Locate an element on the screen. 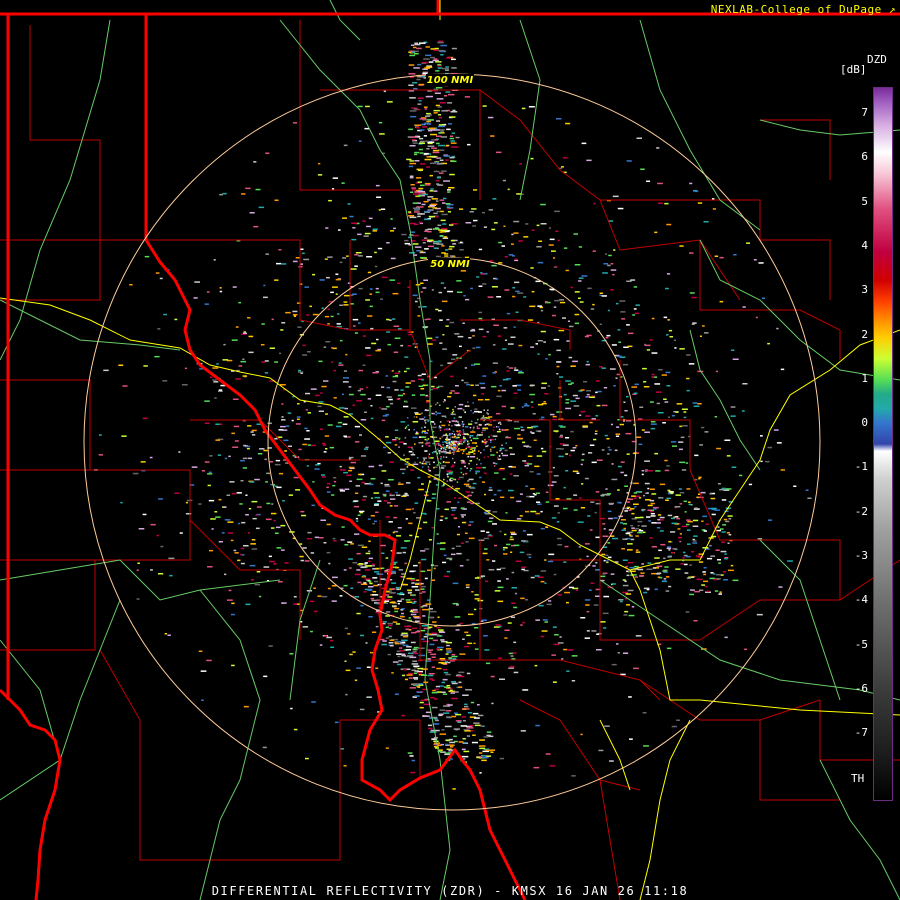 The image size is (900, 900). external-link-icon: ↗ is located at coordinates (892, 9).